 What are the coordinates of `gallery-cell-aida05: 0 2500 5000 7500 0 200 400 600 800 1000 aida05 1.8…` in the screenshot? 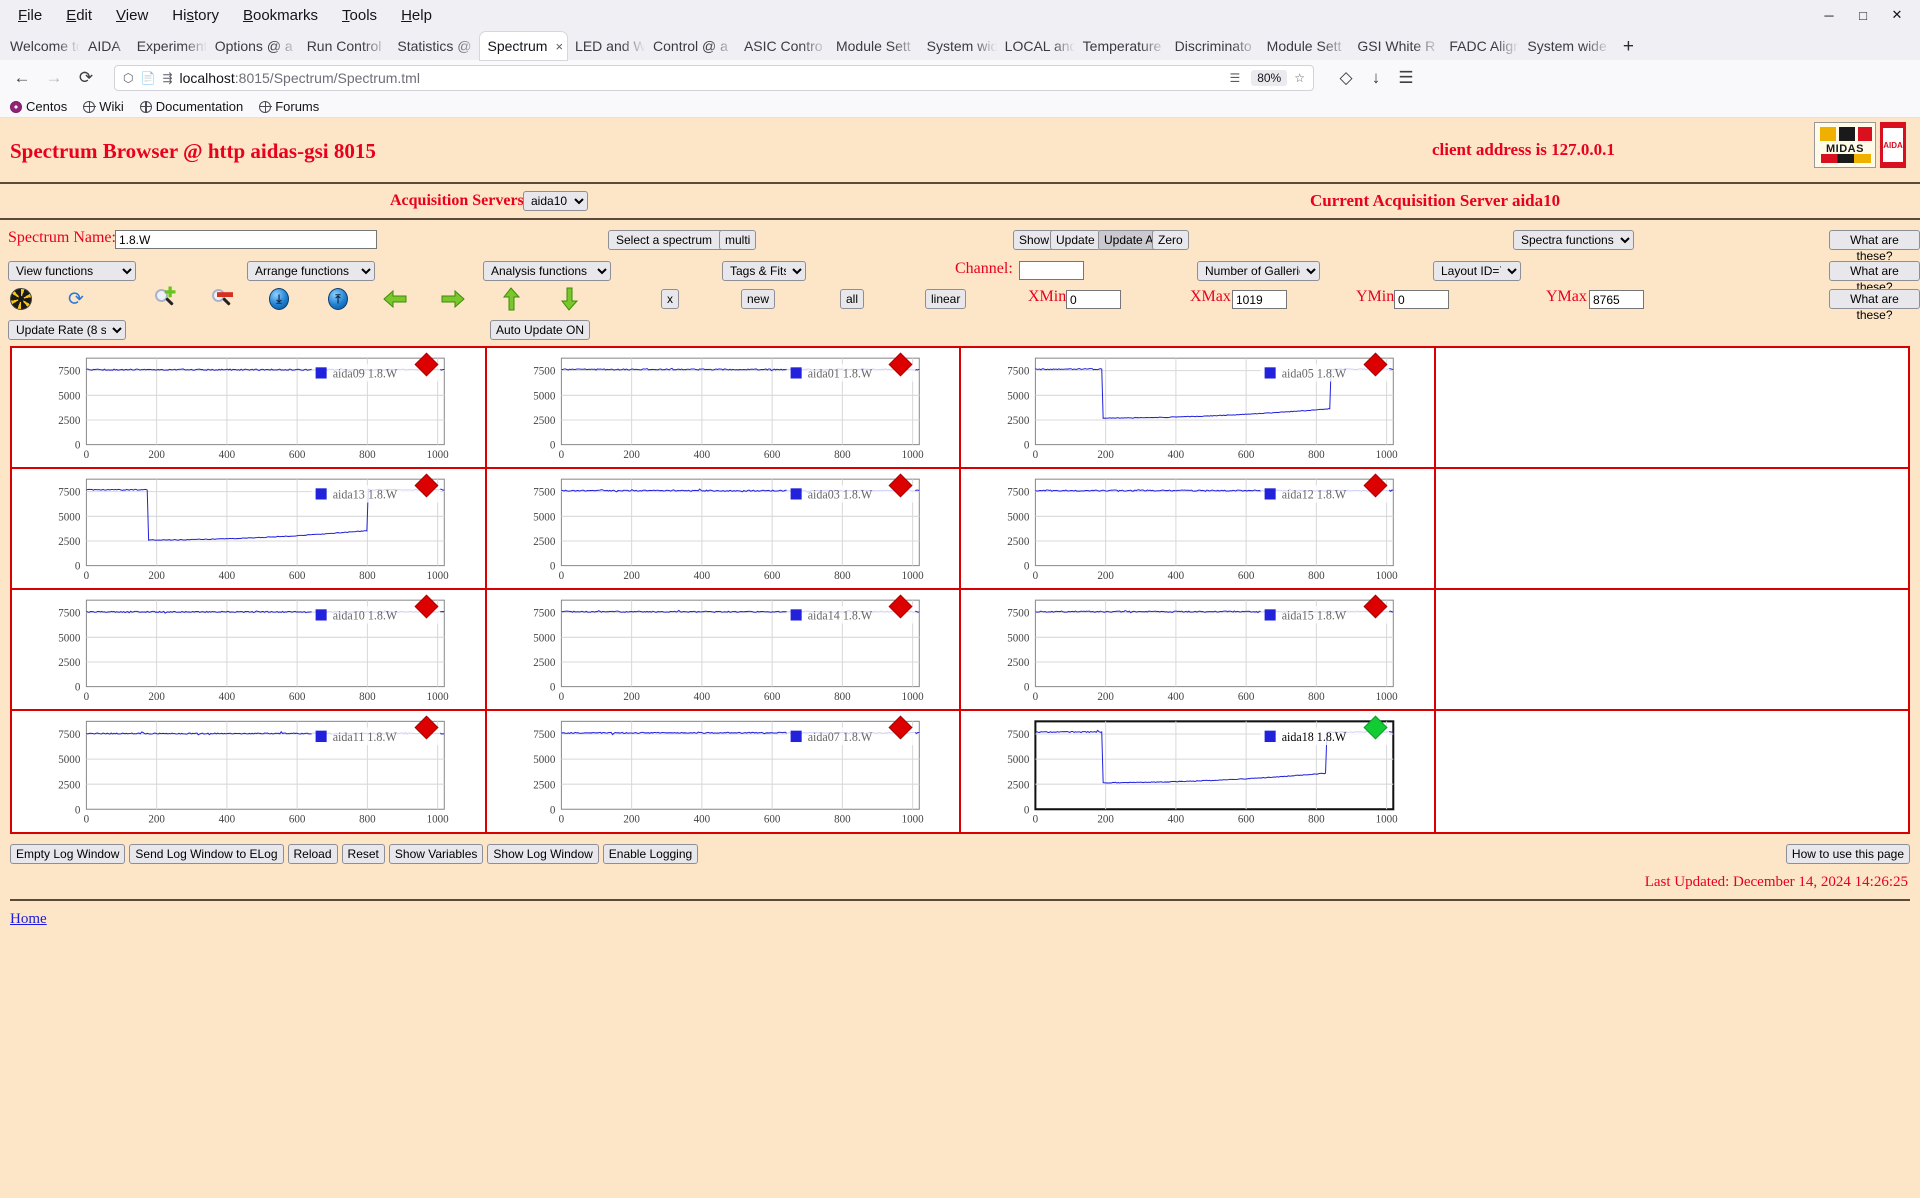 It's located at (1198, 407).